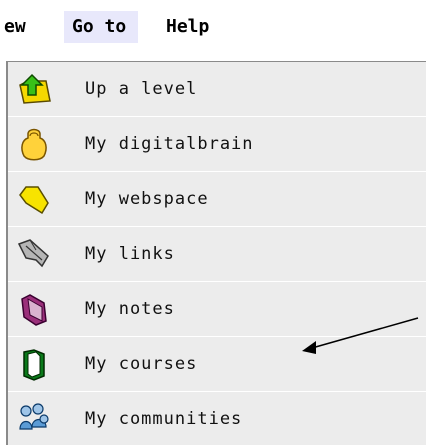 This screenshot has width=426, height=445. What do you see at coordinates (34, 89) in the screenshot?
I see `up-level-icon` at bounding box center [34, 89].